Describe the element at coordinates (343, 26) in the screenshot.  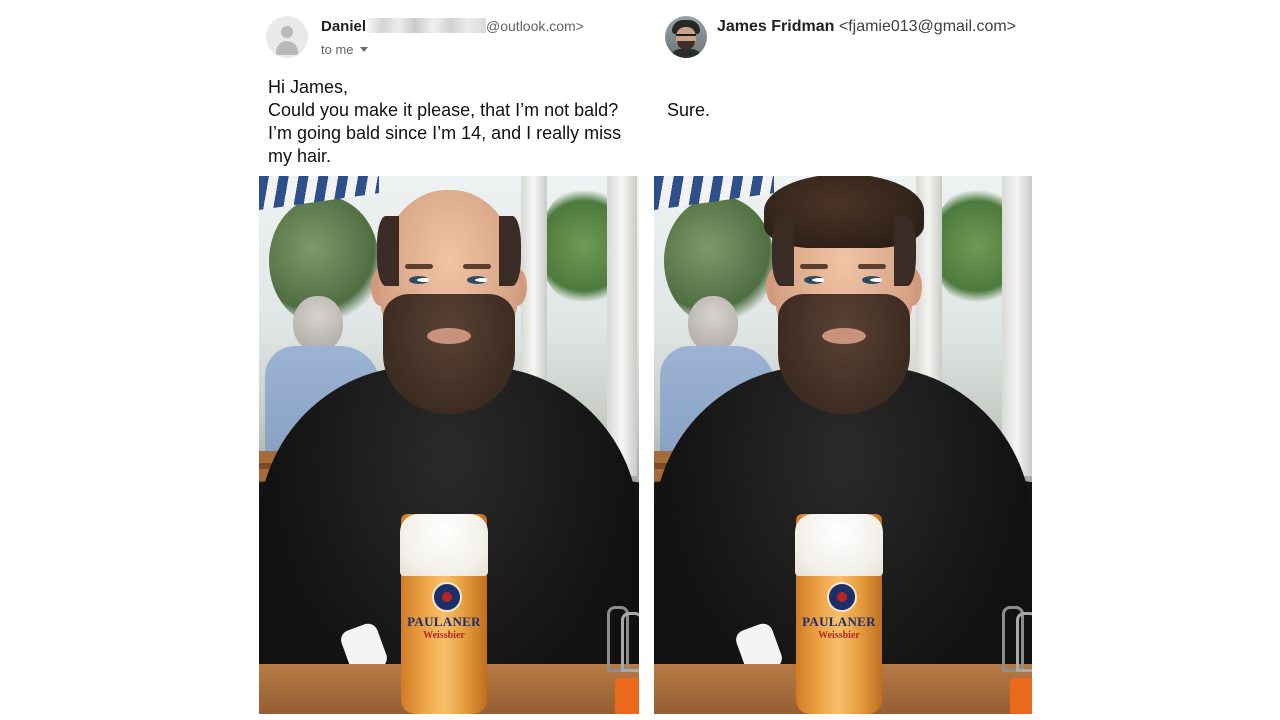
I see `sender-name: Daniel` at that location.